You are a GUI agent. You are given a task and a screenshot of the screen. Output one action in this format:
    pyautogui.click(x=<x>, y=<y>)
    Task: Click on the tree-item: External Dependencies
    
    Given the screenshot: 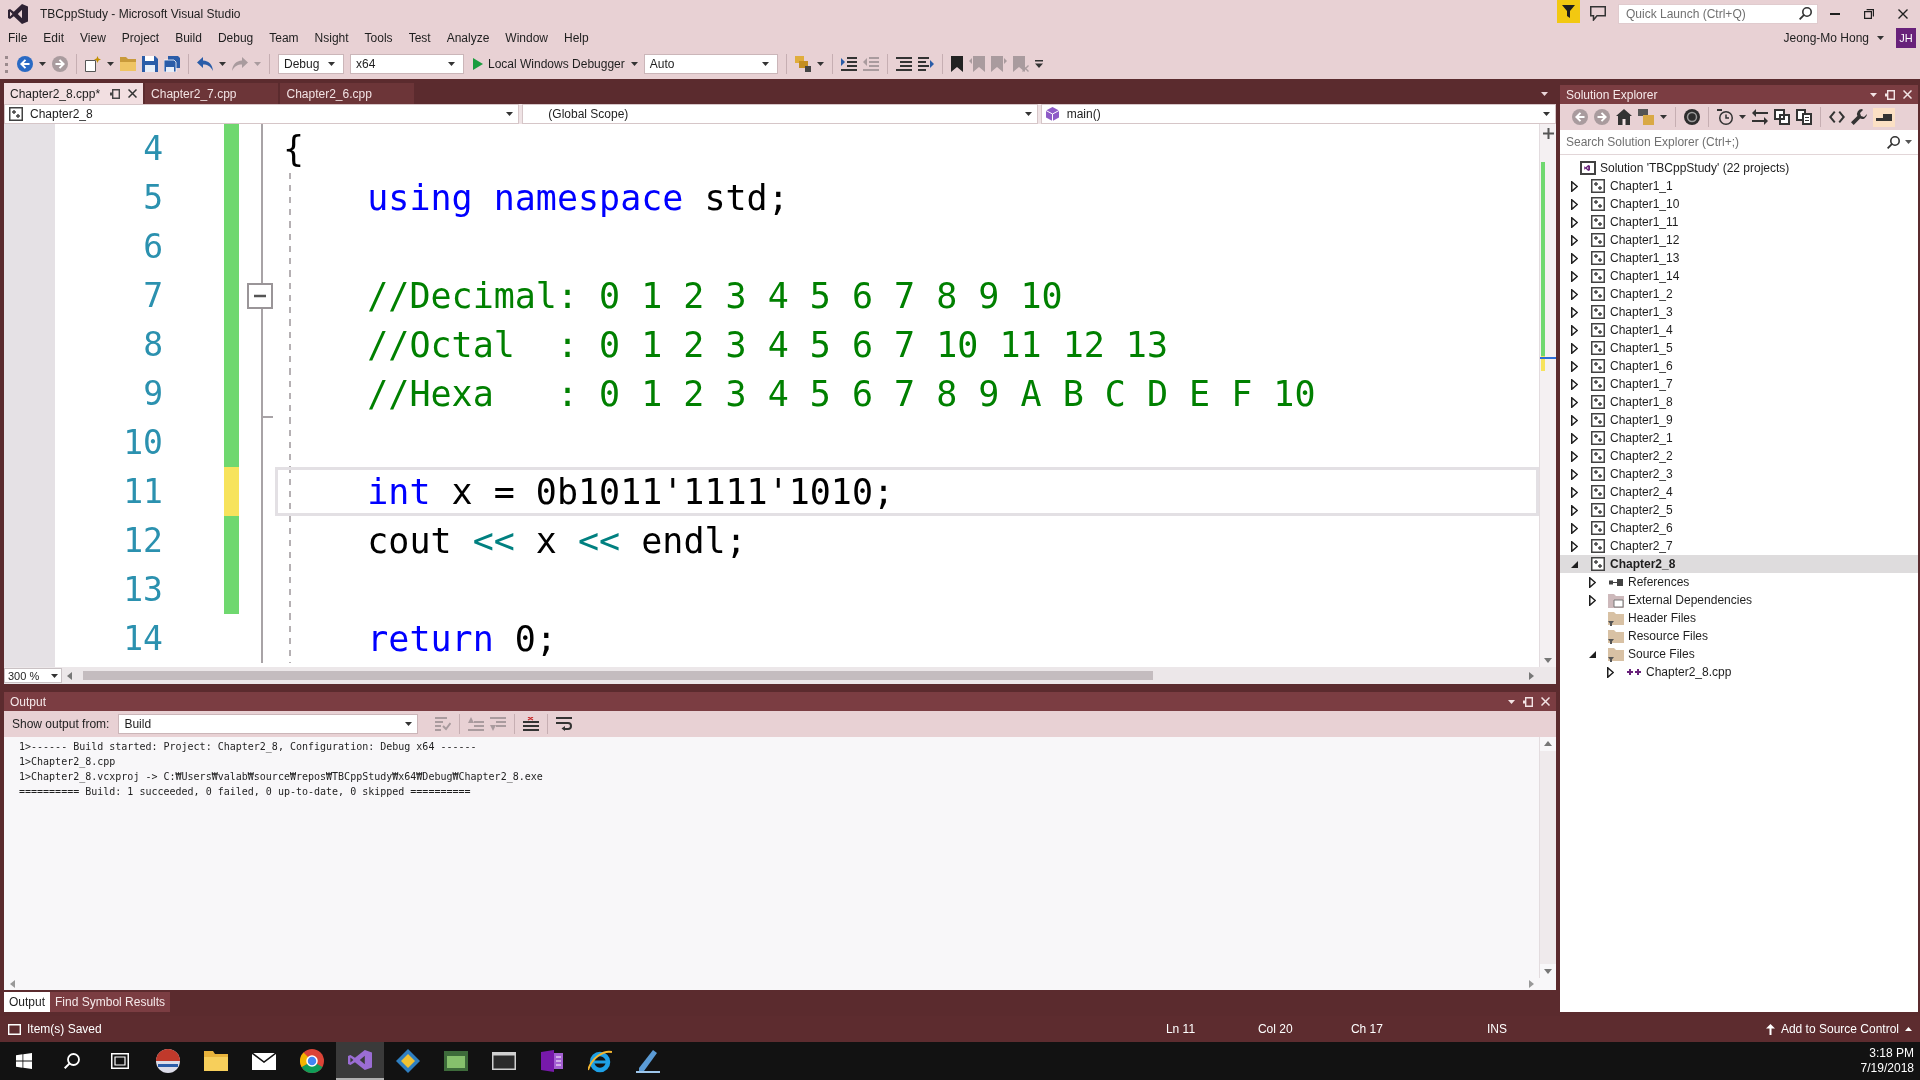 What is the action you would take?
    pyautogui.click(x=1739, y=600)
    